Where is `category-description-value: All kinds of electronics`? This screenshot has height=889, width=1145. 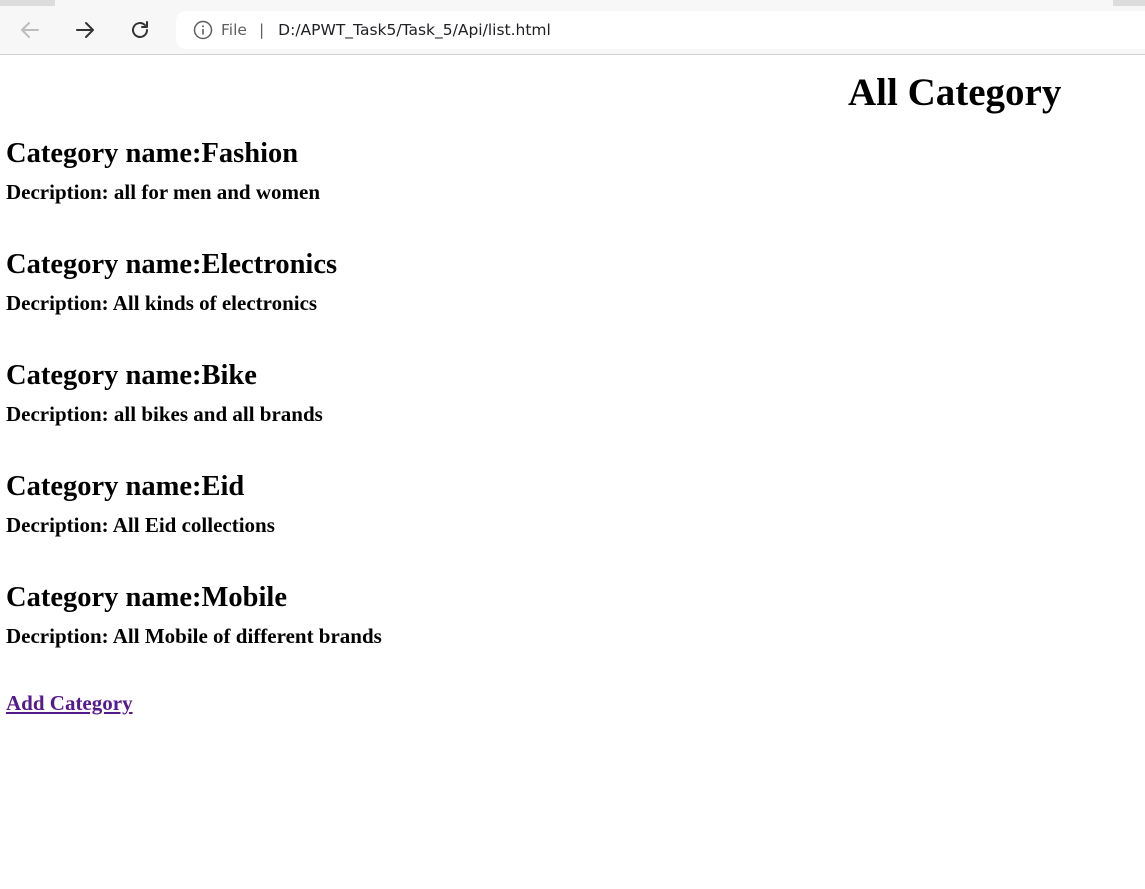
category-description-value: All kinds of electronics is located at coordinates (215, 303).